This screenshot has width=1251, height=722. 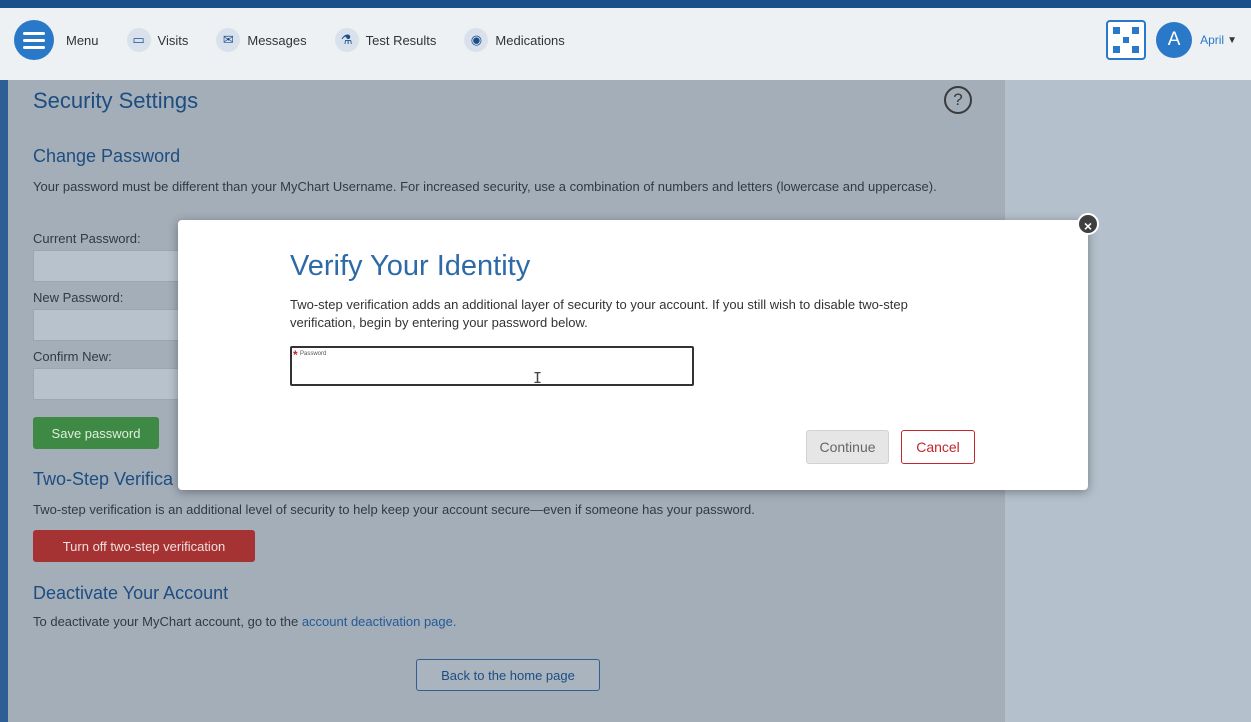 I want to click on user-name: April, so click(x=1212, y=40).